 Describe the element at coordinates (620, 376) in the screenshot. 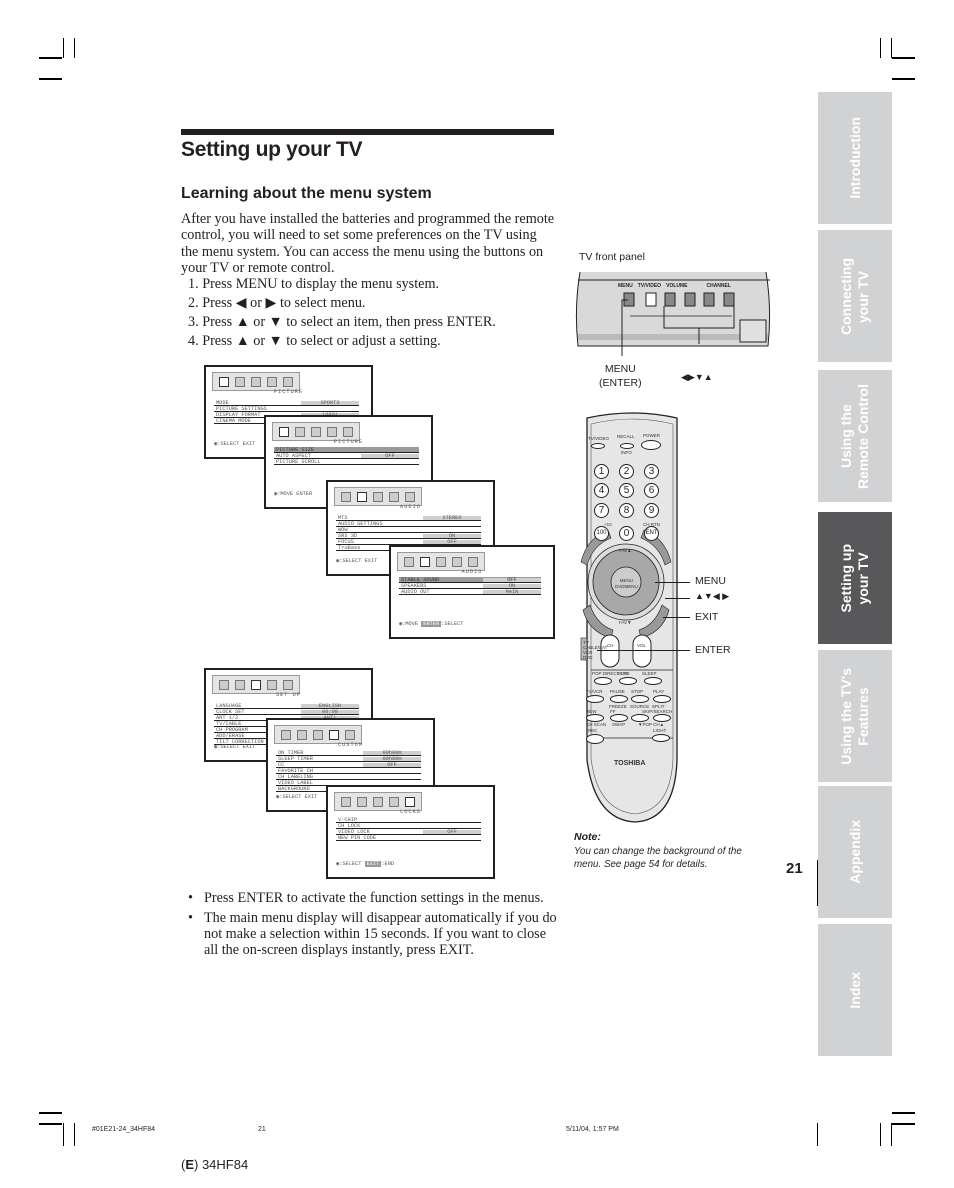

I see `callout-menu-enter: MENU (ENTER)` at that location.